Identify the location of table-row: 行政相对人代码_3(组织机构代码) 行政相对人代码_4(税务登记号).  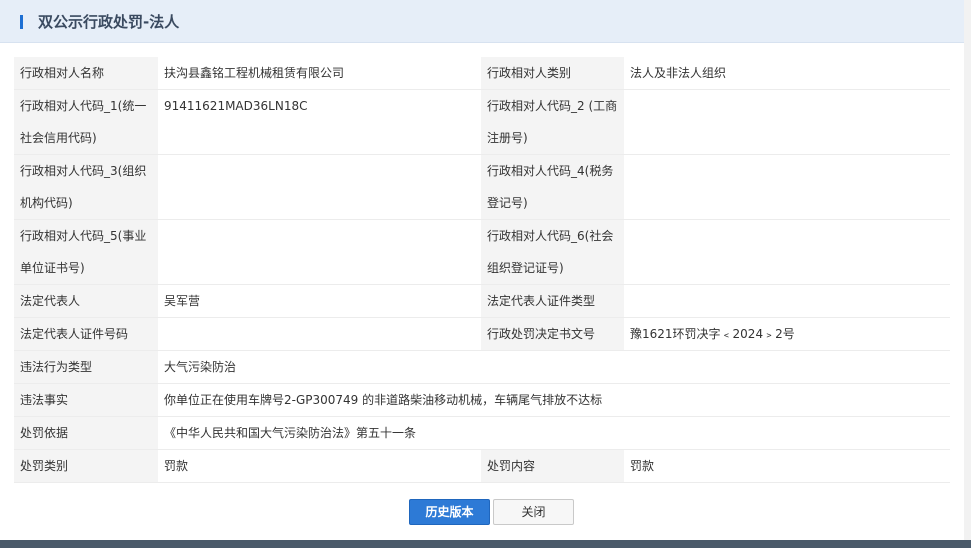
(482, 187).